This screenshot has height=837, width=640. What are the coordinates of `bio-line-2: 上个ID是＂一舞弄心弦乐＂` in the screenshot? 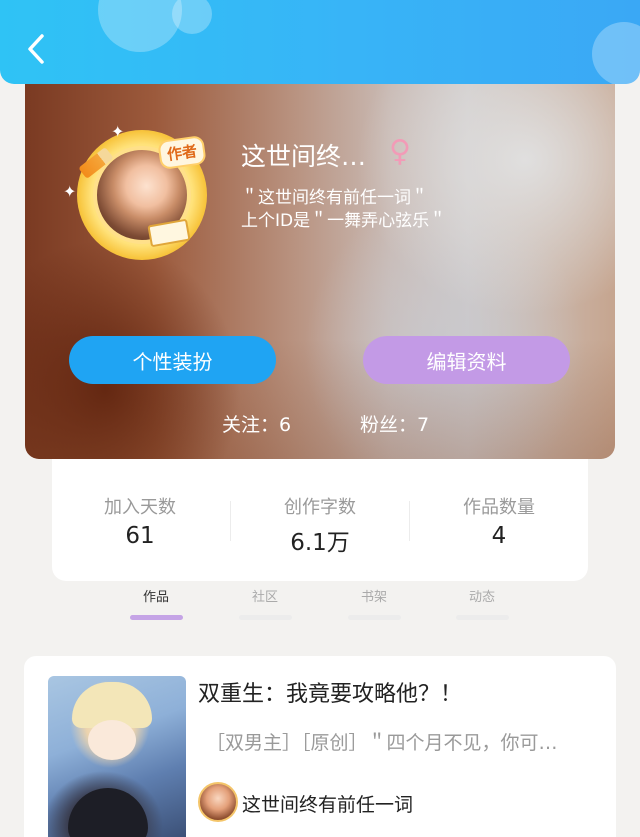 It's located at (344, 221).